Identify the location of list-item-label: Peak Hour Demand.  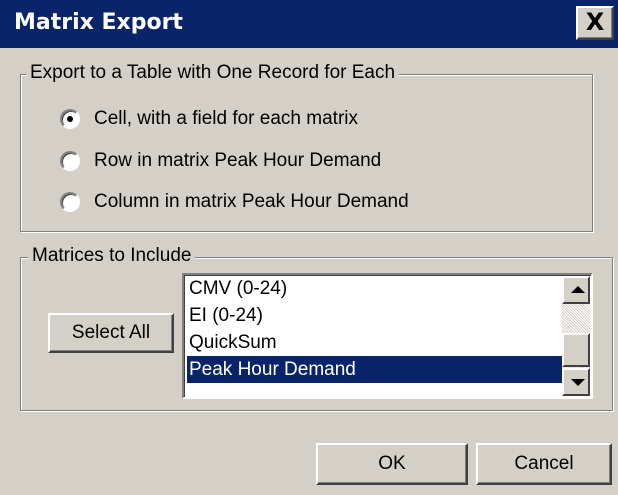
(272, 369).